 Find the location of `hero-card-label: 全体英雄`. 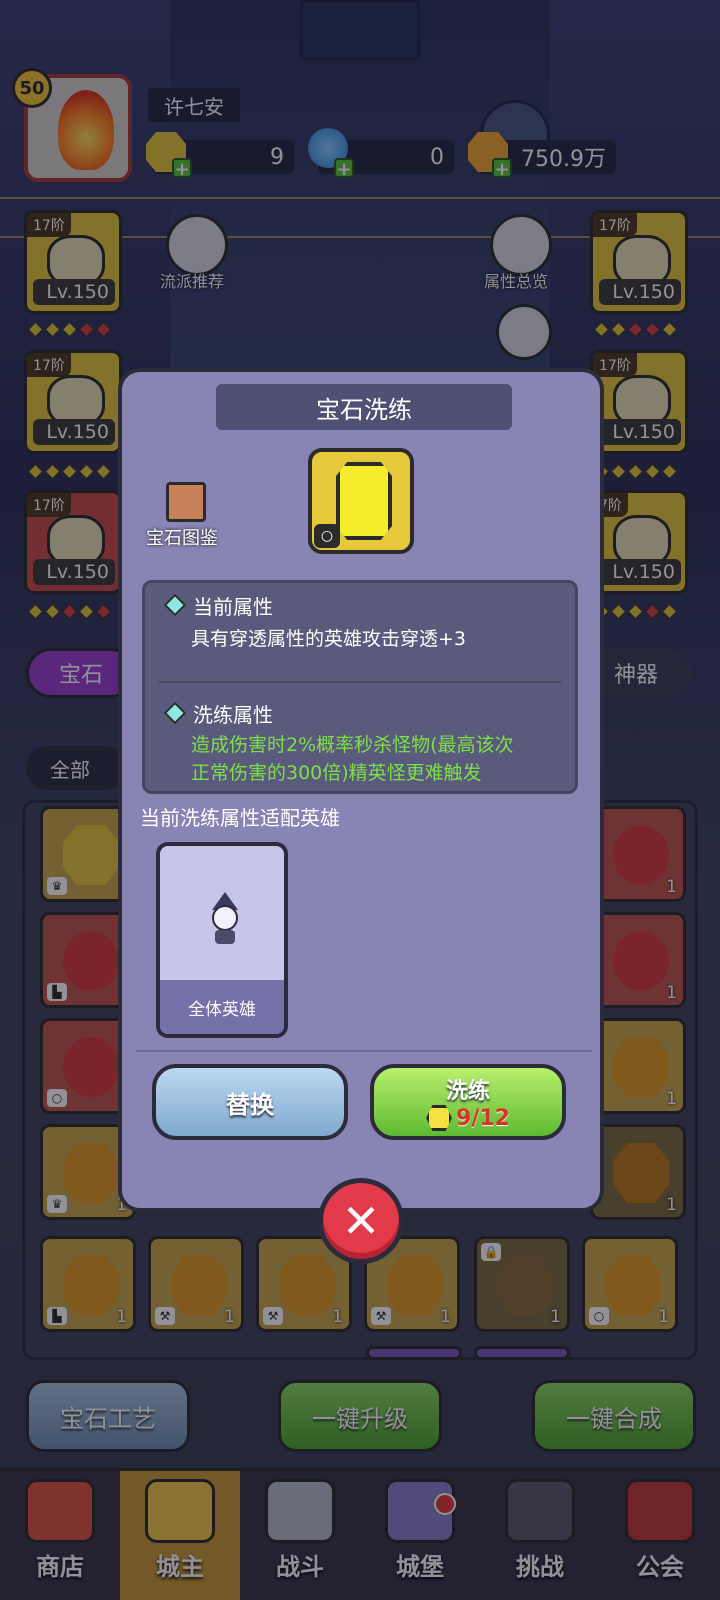

hero-card-label: 全体英雄 is located at coordinates (222, 1007).